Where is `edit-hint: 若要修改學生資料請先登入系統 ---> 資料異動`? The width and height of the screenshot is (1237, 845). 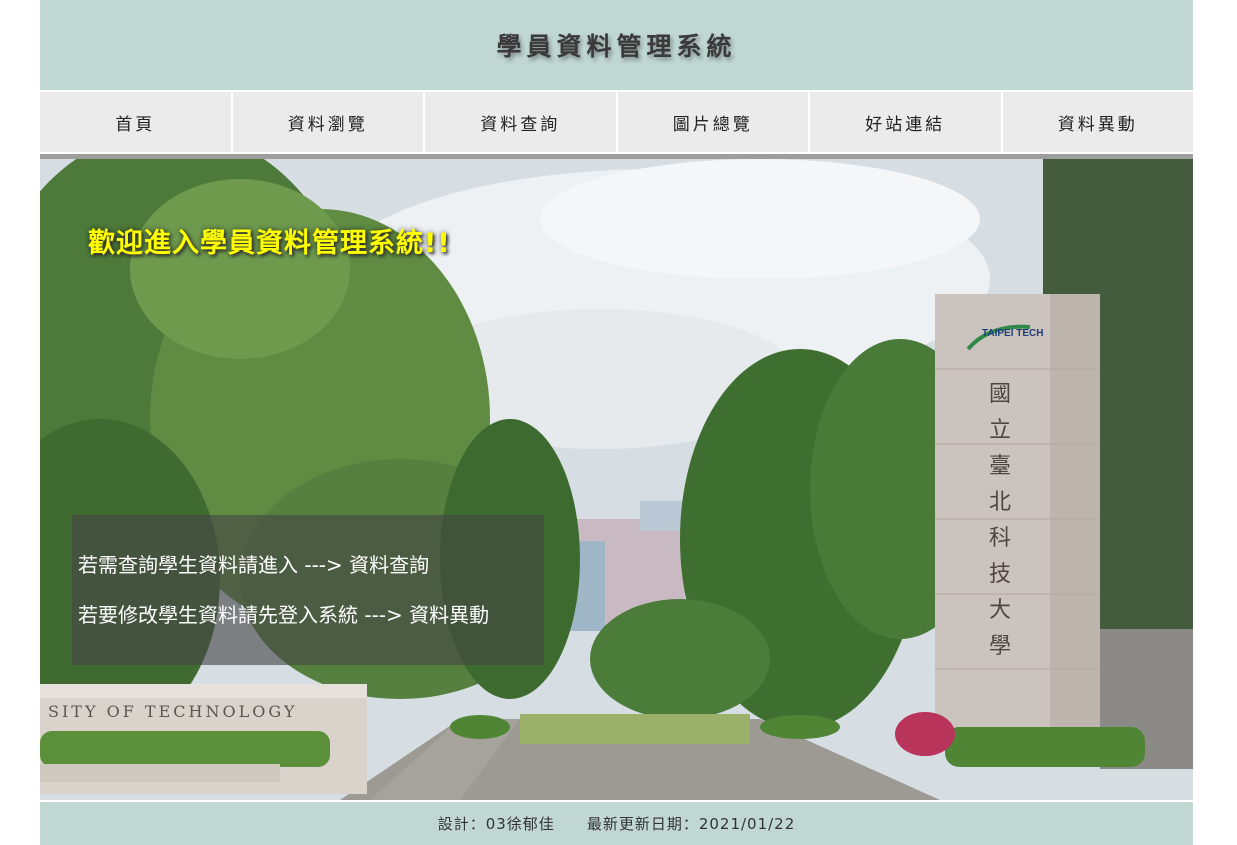 edit-hint: 若要修改學生資料請先登入系統 ---> 資料異動 is located at coordinates (284, 615).